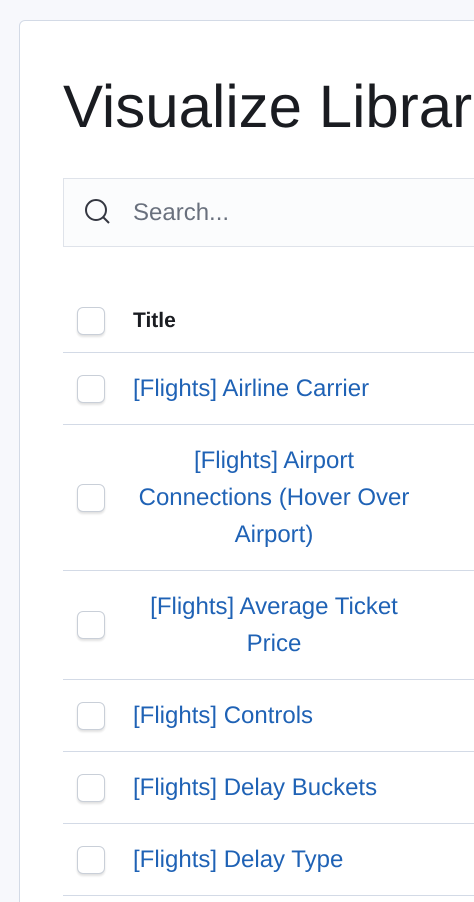 Image resolution: width=474 pixels, height=902 pixels. What do you see at coordinates (154, 321) in the screenshot?
I see `column-header: Title` at bounding box center [154, 321].